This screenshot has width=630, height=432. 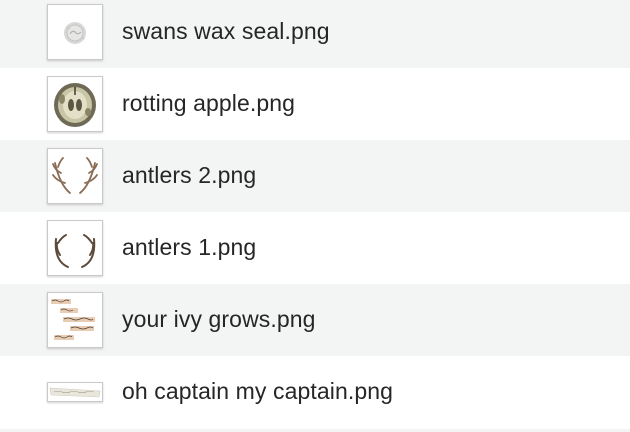 I want to click on wax-seal-thumbnail-icon, so click(x=75, y=32).